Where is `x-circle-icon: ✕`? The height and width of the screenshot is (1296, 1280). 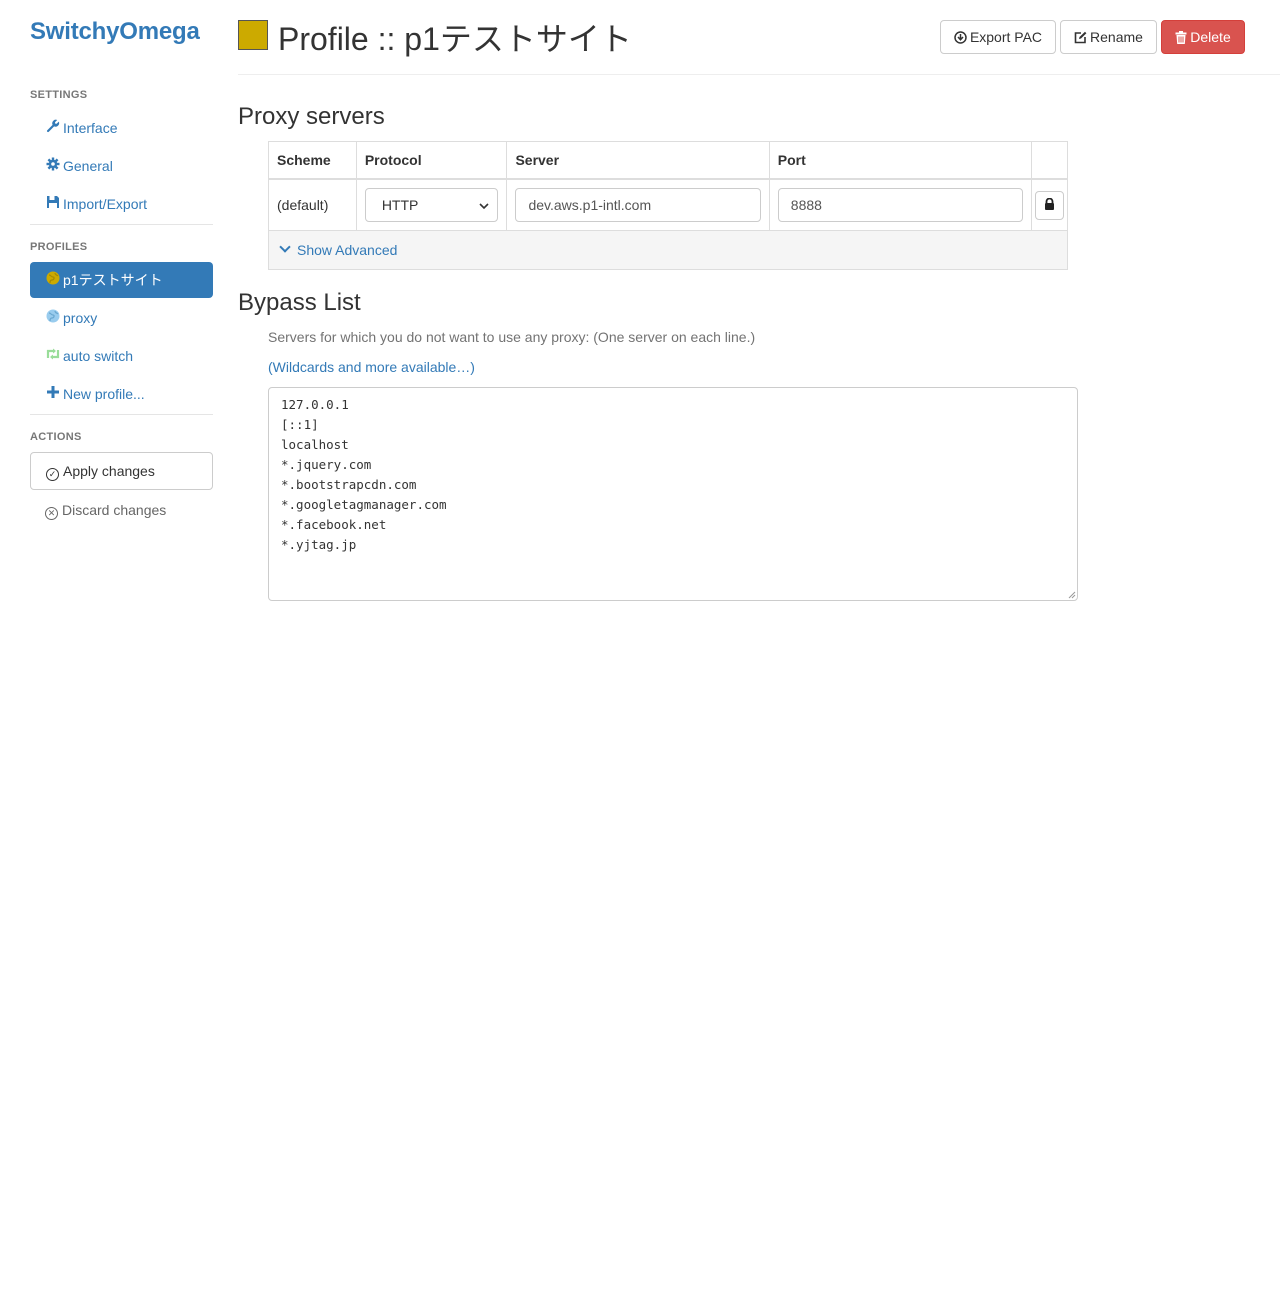 x-circle-icon: ✕ is located at coordinates (51, 513).